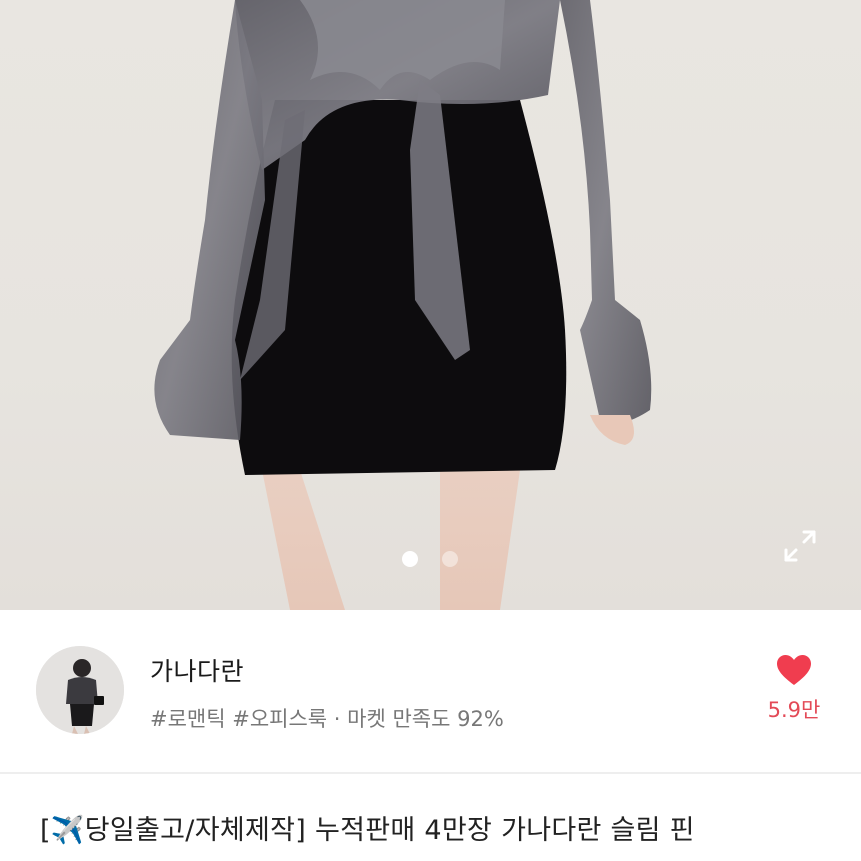 This screenshot has width=861, height=861. I want to click on seller-tags: #로맨틱 #오피스룩, so click(238, 719).